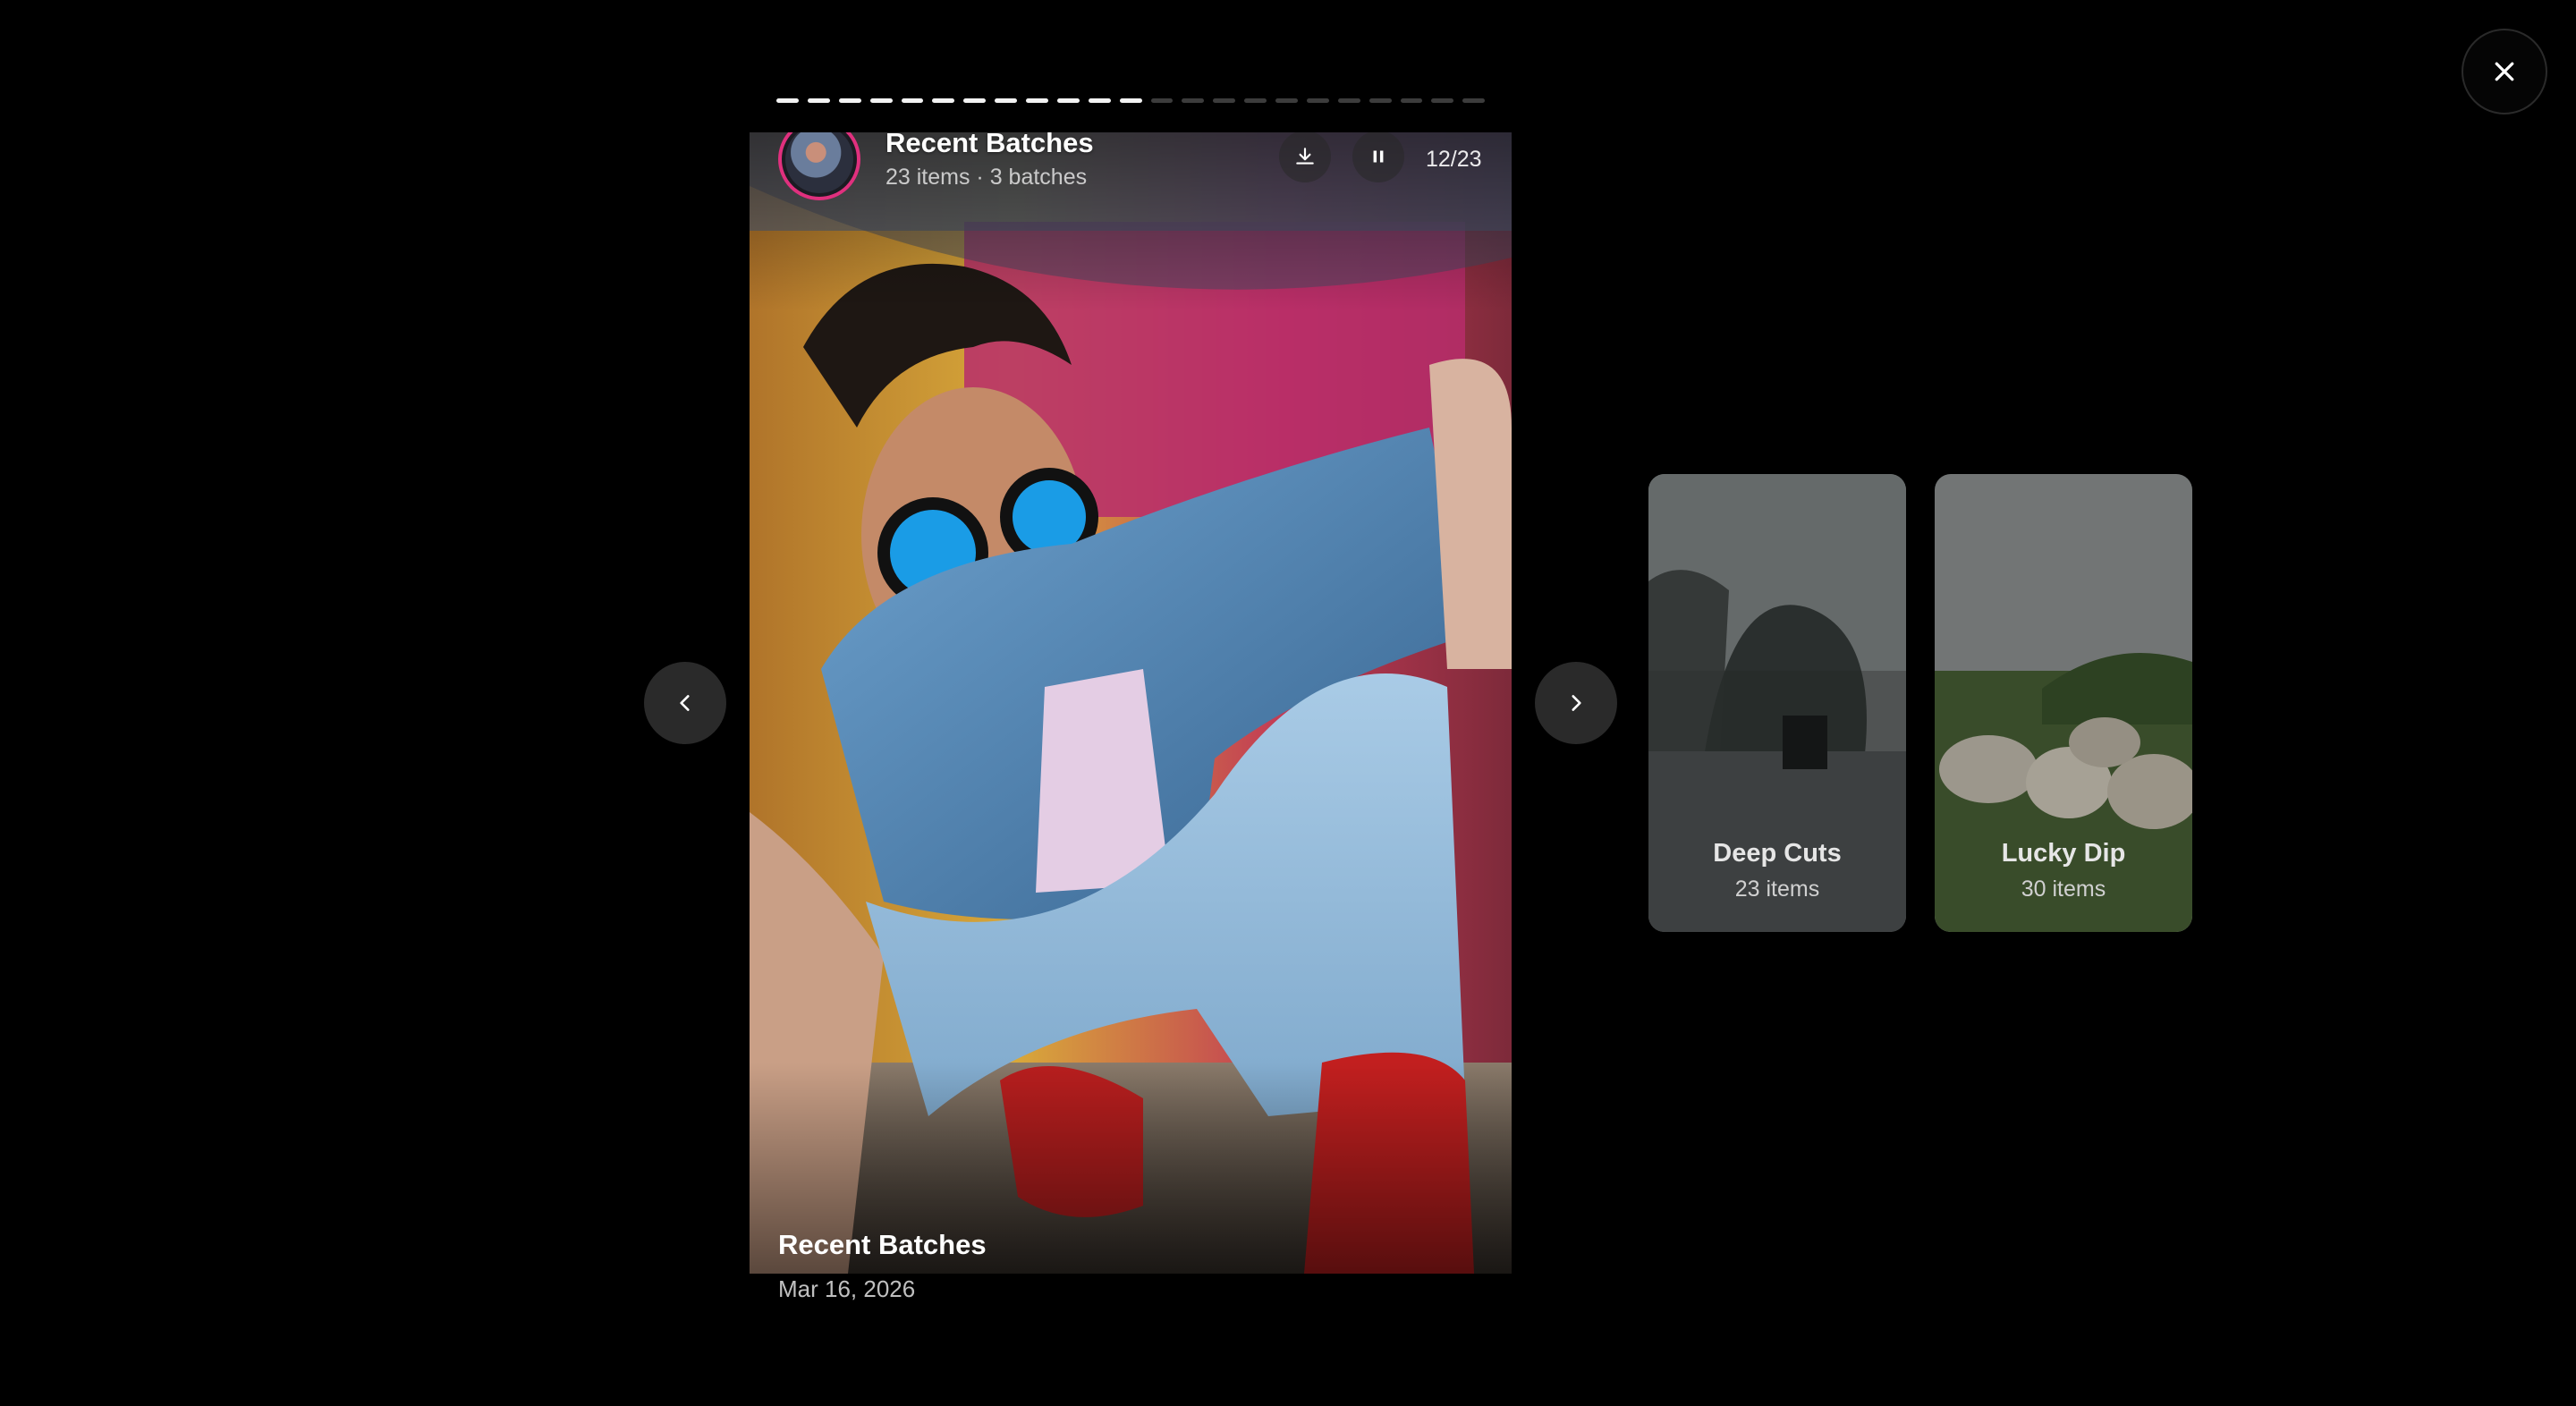  Describe the element at coordinates (882, 1244) in the screenshot. I see `footer-title: Recent Batches` at that location.